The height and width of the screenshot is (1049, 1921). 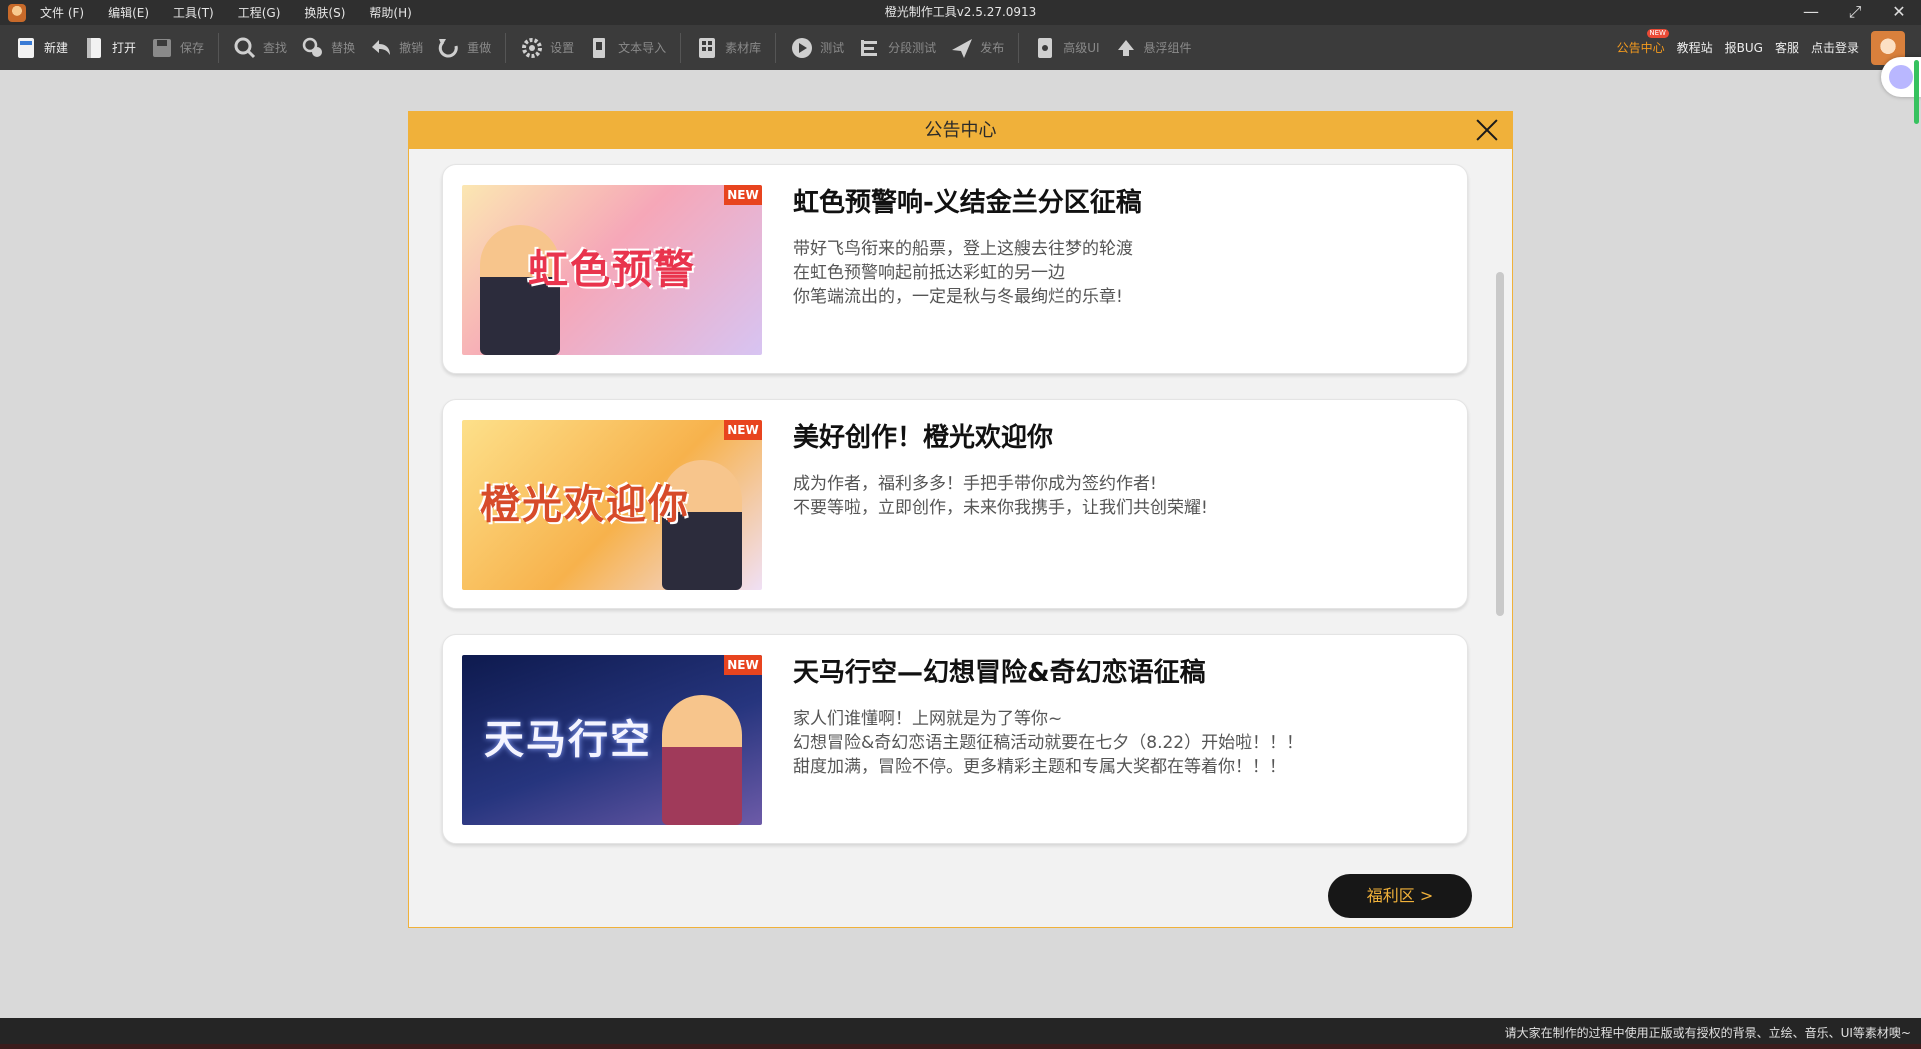 I want to click on branch-test-label: 分段测试, so click(x=912, y=48).